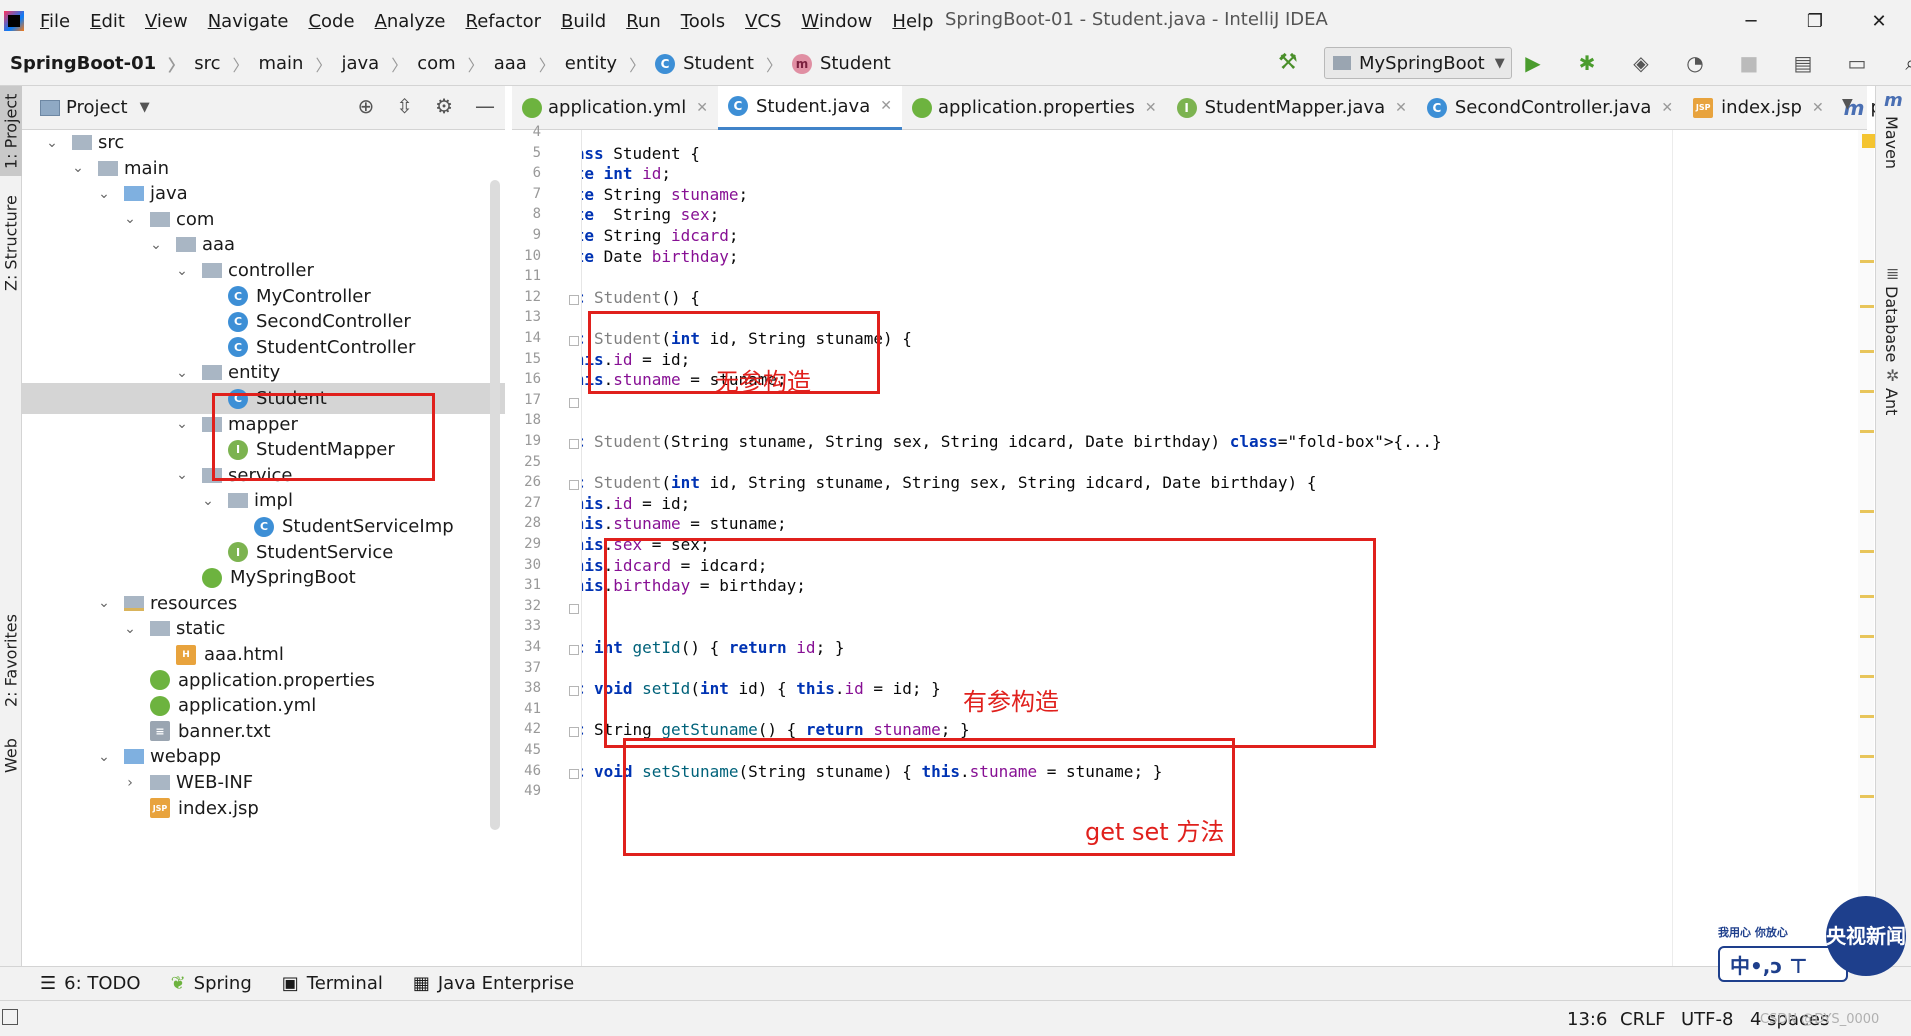  What do you see at coordinates (495, 505) in the screenshot?
I see `tree-scrollbar` at bounding box center [495, 505].